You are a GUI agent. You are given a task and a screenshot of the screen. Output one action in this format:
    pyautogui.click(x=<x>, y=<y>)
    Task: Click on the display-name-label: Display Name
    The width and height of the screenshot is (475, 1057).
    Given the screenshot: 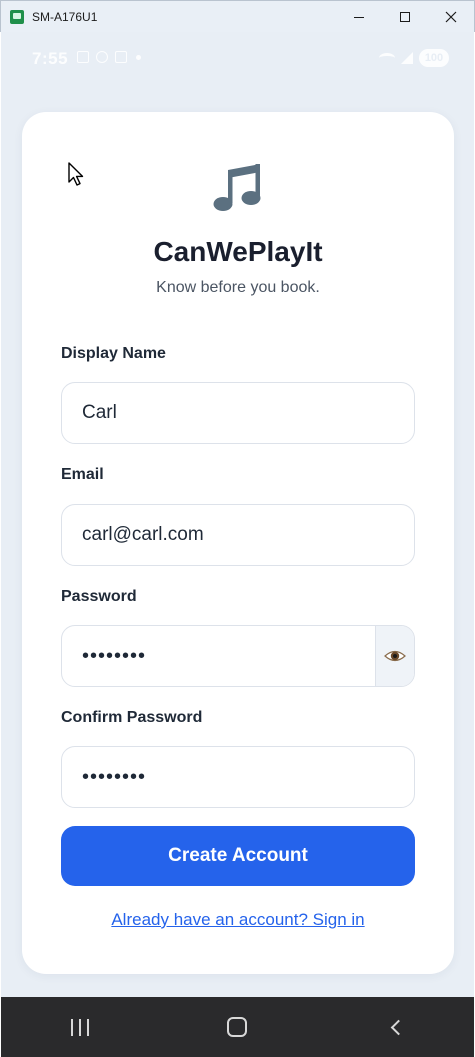 What is the action you would take?
    pyautogui.click(x=113, y=353)
    